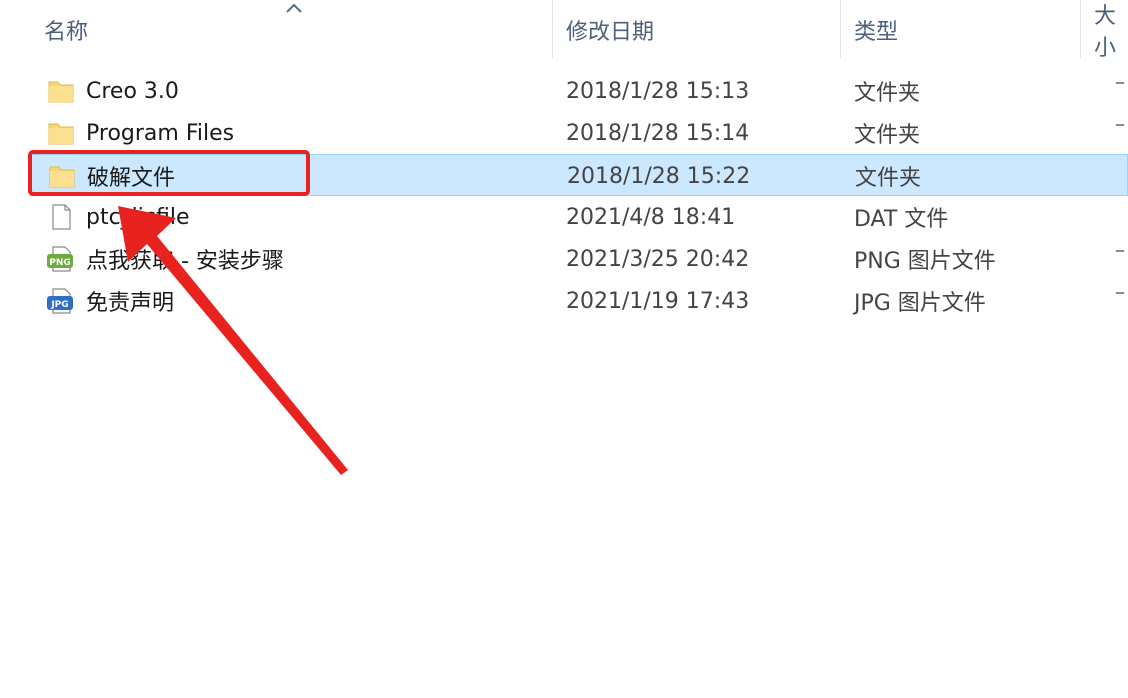  What do you see at coordinates (130, 303) in the screenshot?
I see `file-name: 免责声明` at bounding box center [130, 303].